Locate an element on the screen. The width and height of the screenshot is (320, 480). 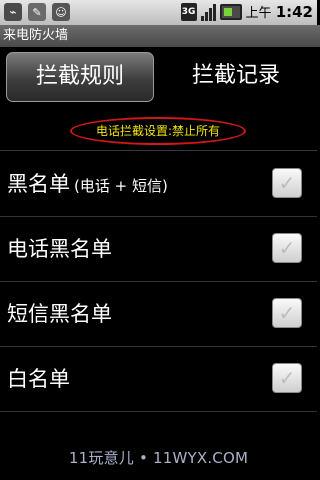
signal-strength-icon is located at coordinates (208, 12).